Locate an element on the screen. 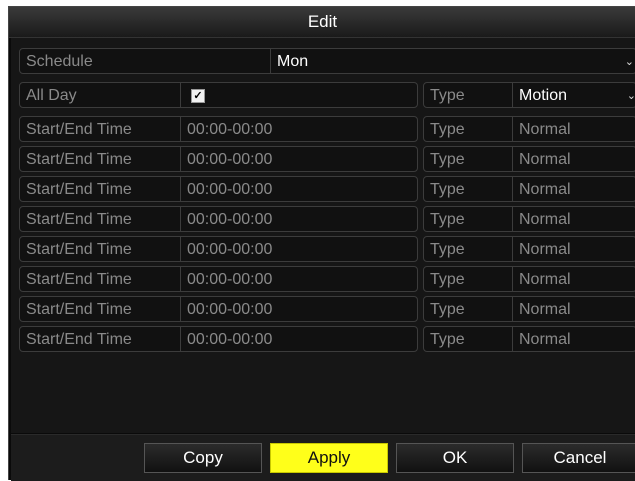  type-value: Motion is located at coordinates (543, 95).